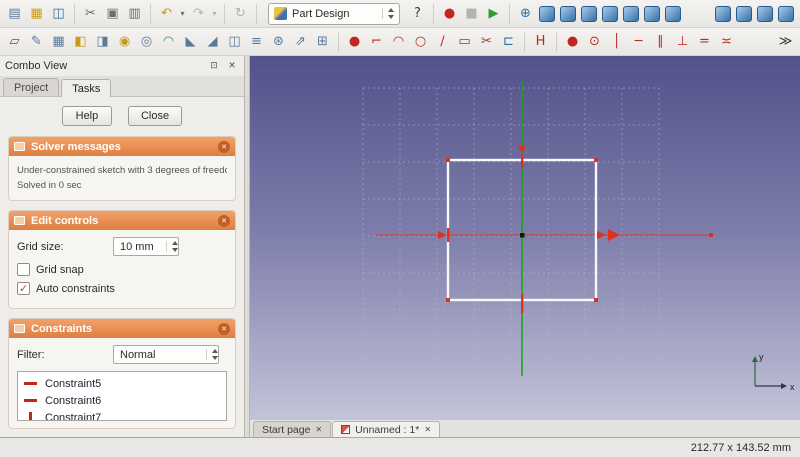 The height and width of the screenshot is (457, 800). What do you see at coordinates (146, 246) in the screenshot?
I see `grid-size-select: 10 mm` at bounding box center [146, 246].